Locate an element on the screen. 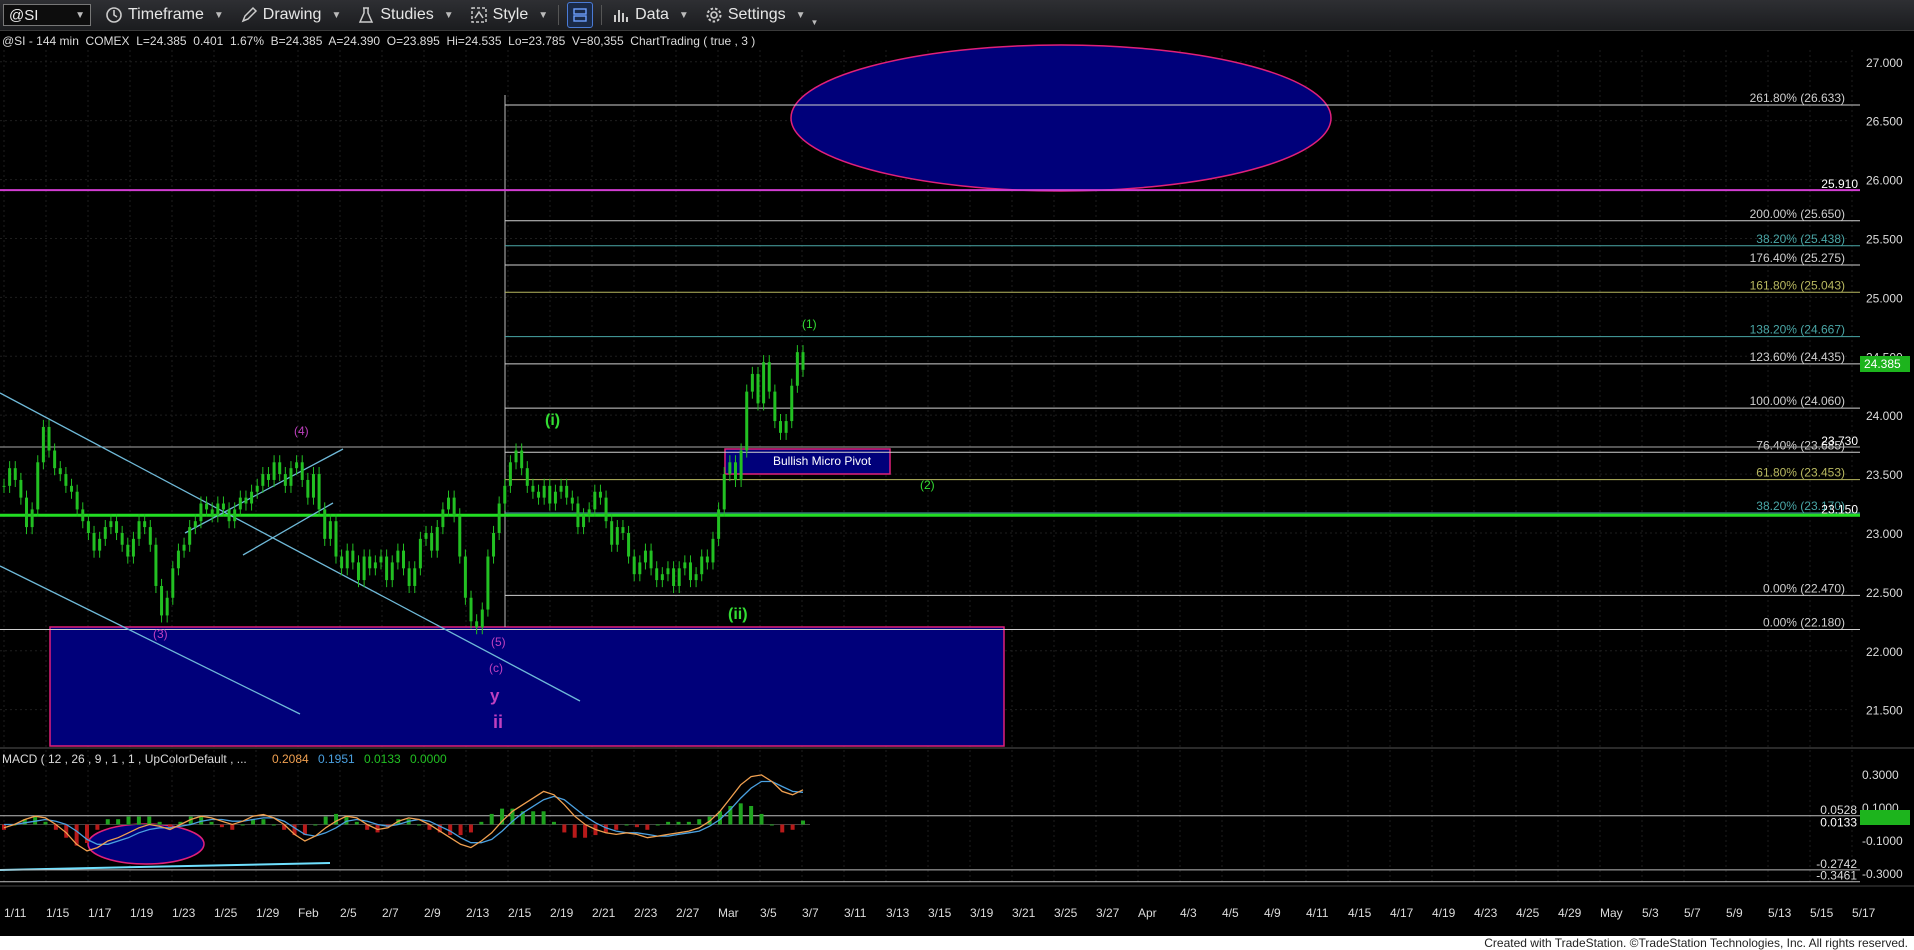  time-tick: 4/17 is located at coordinates (1402, 913).